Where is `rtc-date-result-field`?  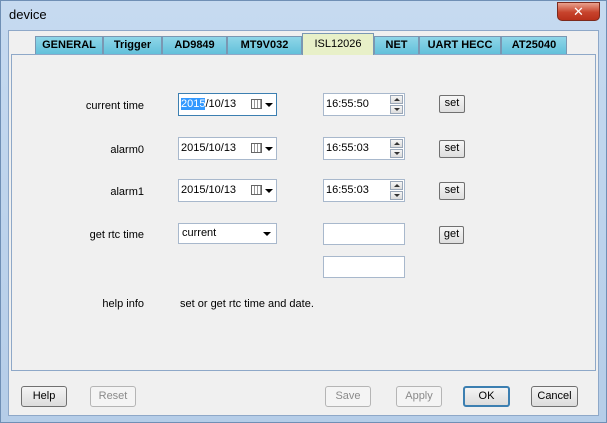 rtc-date-result-field is located at coordinates (364, 267).